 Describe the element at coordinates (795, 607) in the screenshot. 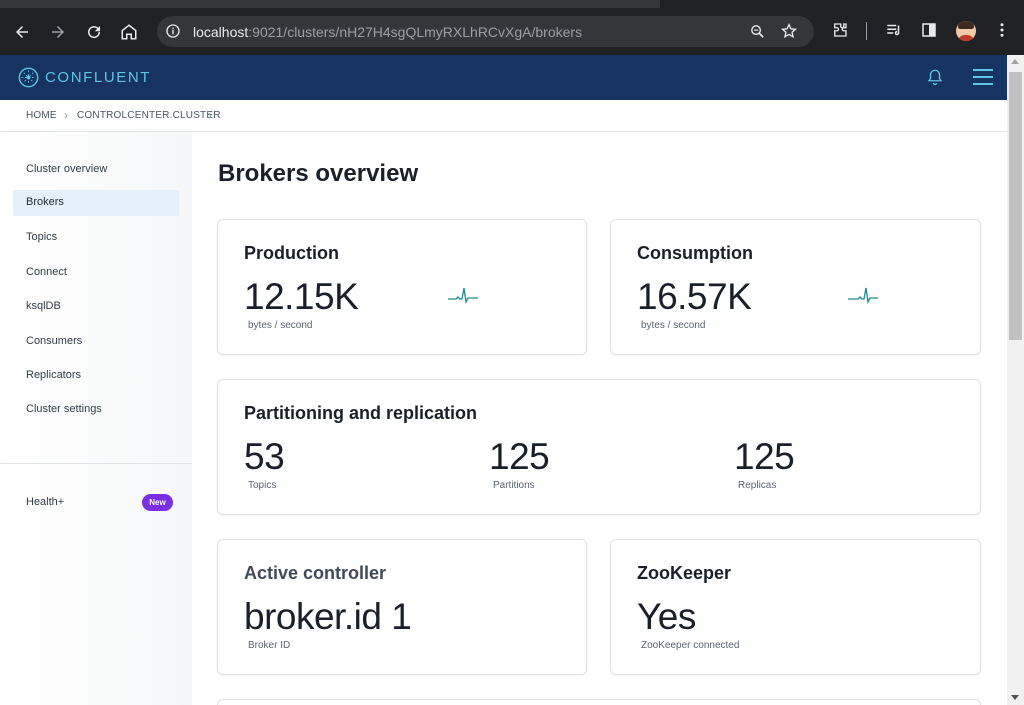

I see `zookeeper-card: ZooKeeper Yes ZooKeeper connected` at that location.